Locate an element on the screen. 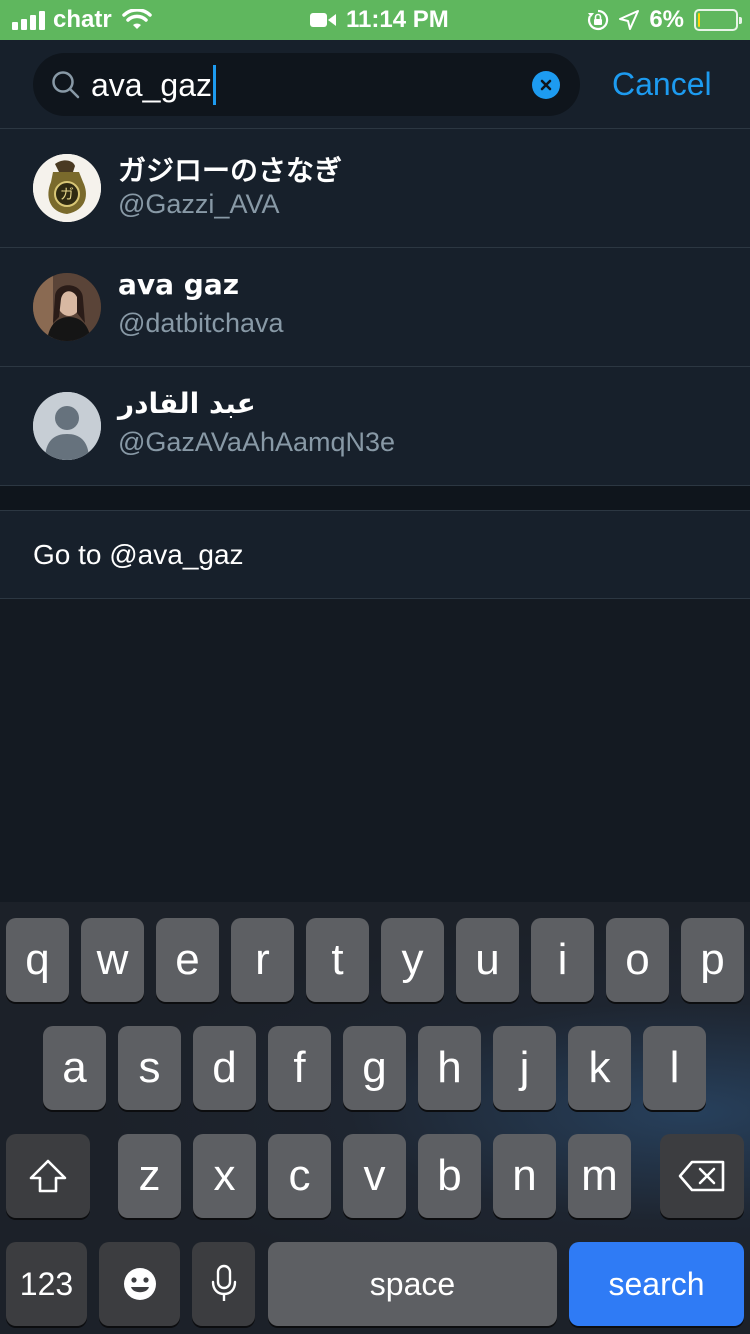  key-f: f is located at coordinates (299, 1068).